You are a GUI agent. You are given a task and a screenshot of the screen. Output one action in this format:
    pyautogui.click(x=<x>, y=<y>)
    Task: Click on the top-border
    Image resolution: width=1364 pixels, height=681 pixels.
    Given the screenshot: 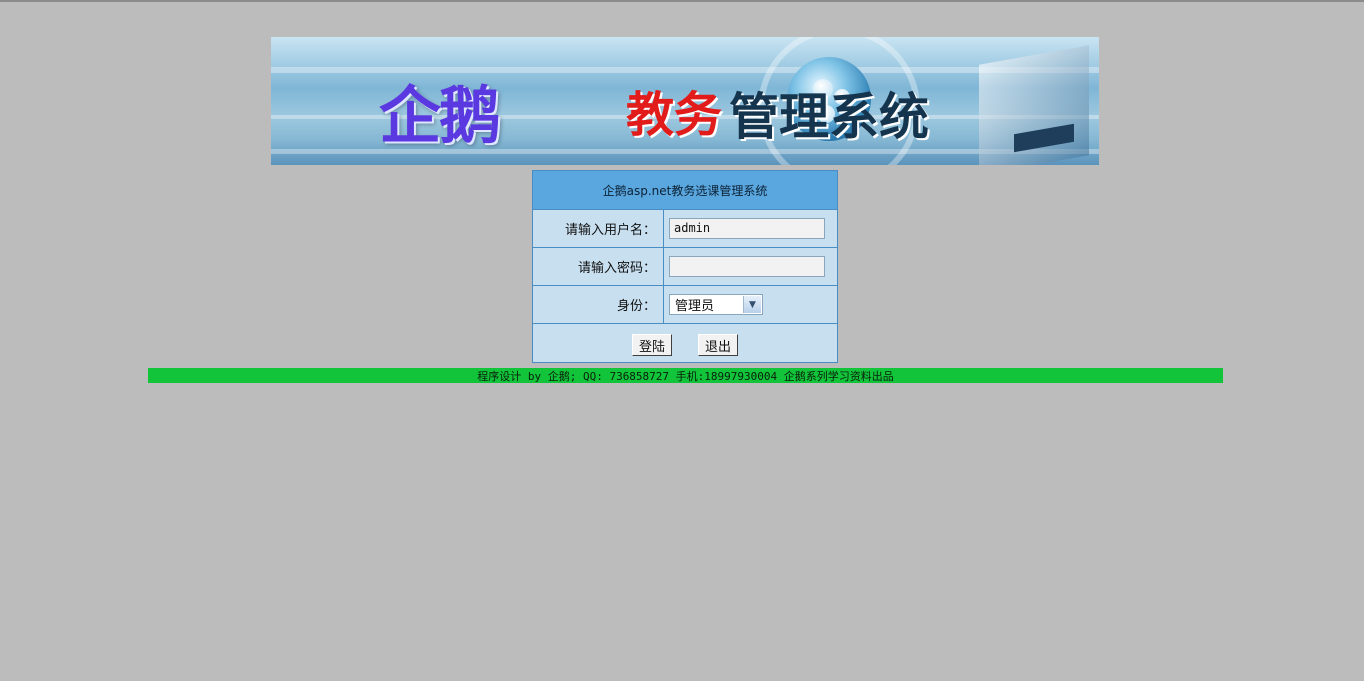 What is the action you would take?
    pyautogui.click(x=682, y=1)
    